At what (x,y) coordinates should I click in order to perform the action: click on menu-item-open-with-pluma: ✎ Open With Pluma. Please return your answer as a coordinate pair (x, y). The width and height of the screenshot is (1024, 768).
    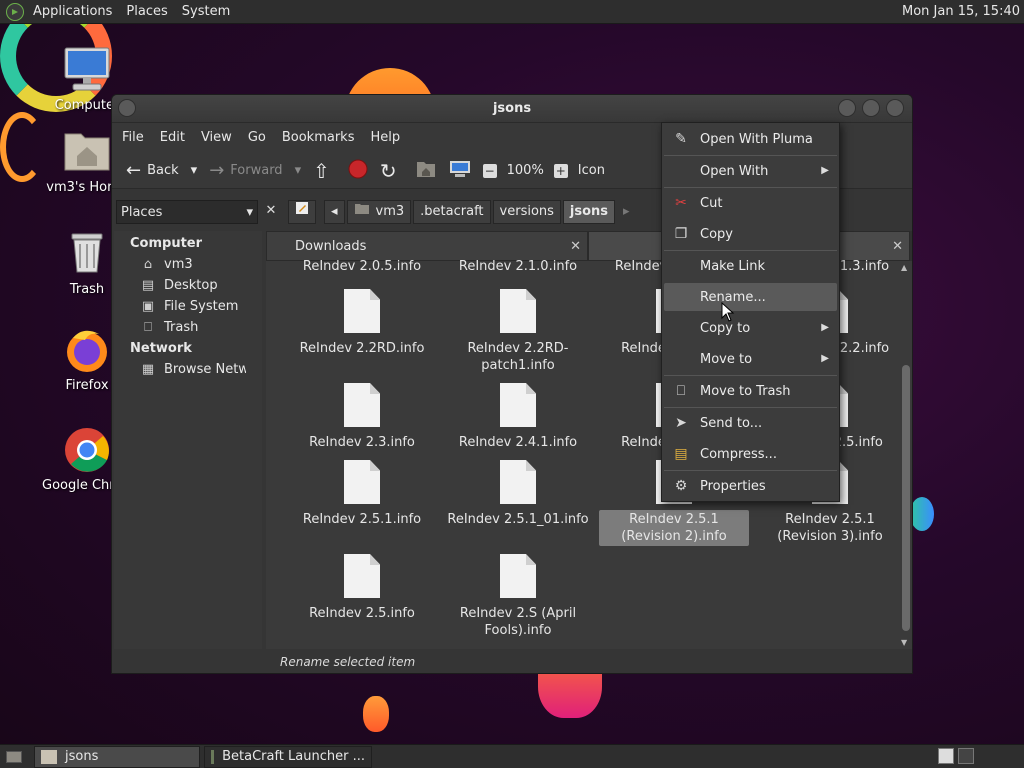
    Looking at the image, I should click on (750, 139).